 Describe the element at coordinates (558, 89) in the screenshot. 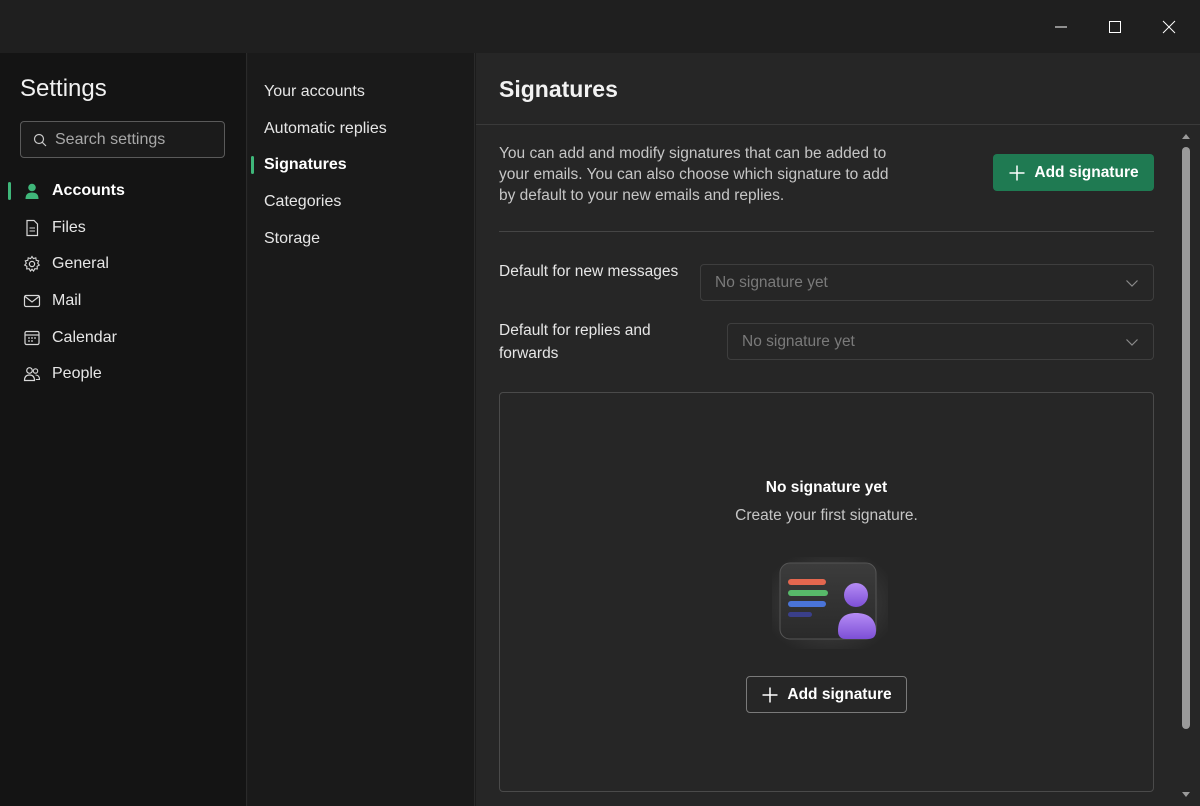

I see `page-title: Signatures` at that location.